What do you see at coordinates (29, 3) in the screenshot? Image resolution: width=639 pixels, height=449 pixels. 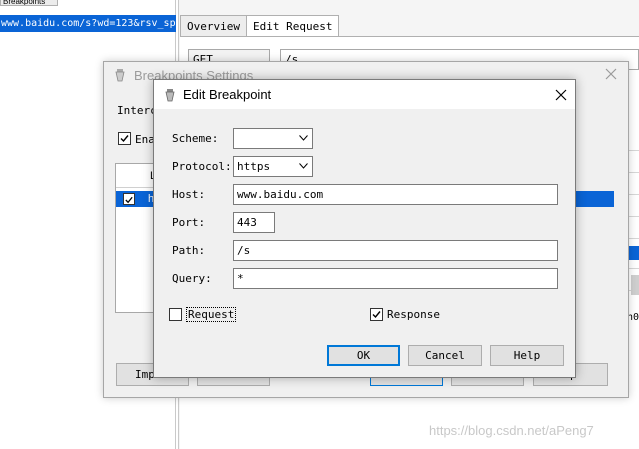 I see `breakpoints-tab: Breakpoints` at bounding box center [29, 3].